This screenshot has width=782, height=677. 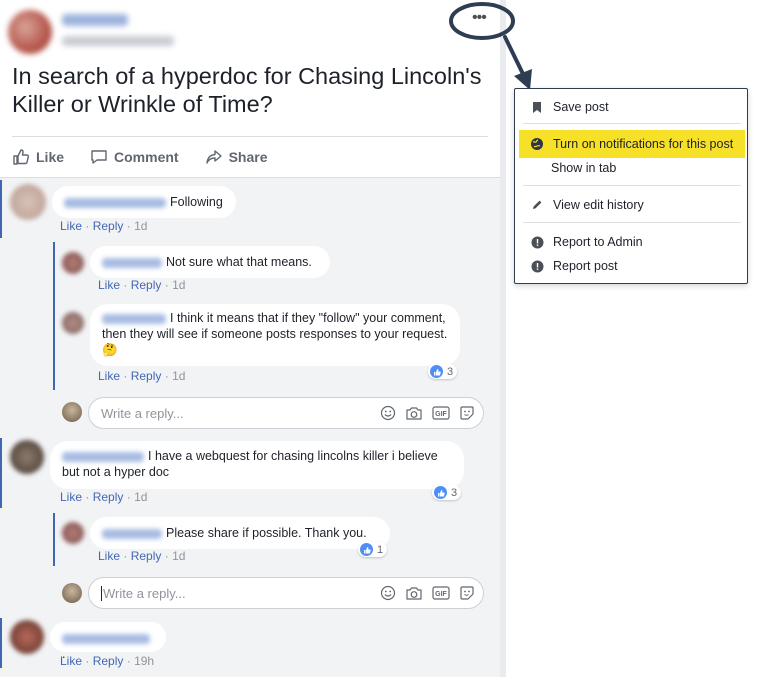 I want to click on view-edit-history-label: View edit history, so click(x=598, y=205).